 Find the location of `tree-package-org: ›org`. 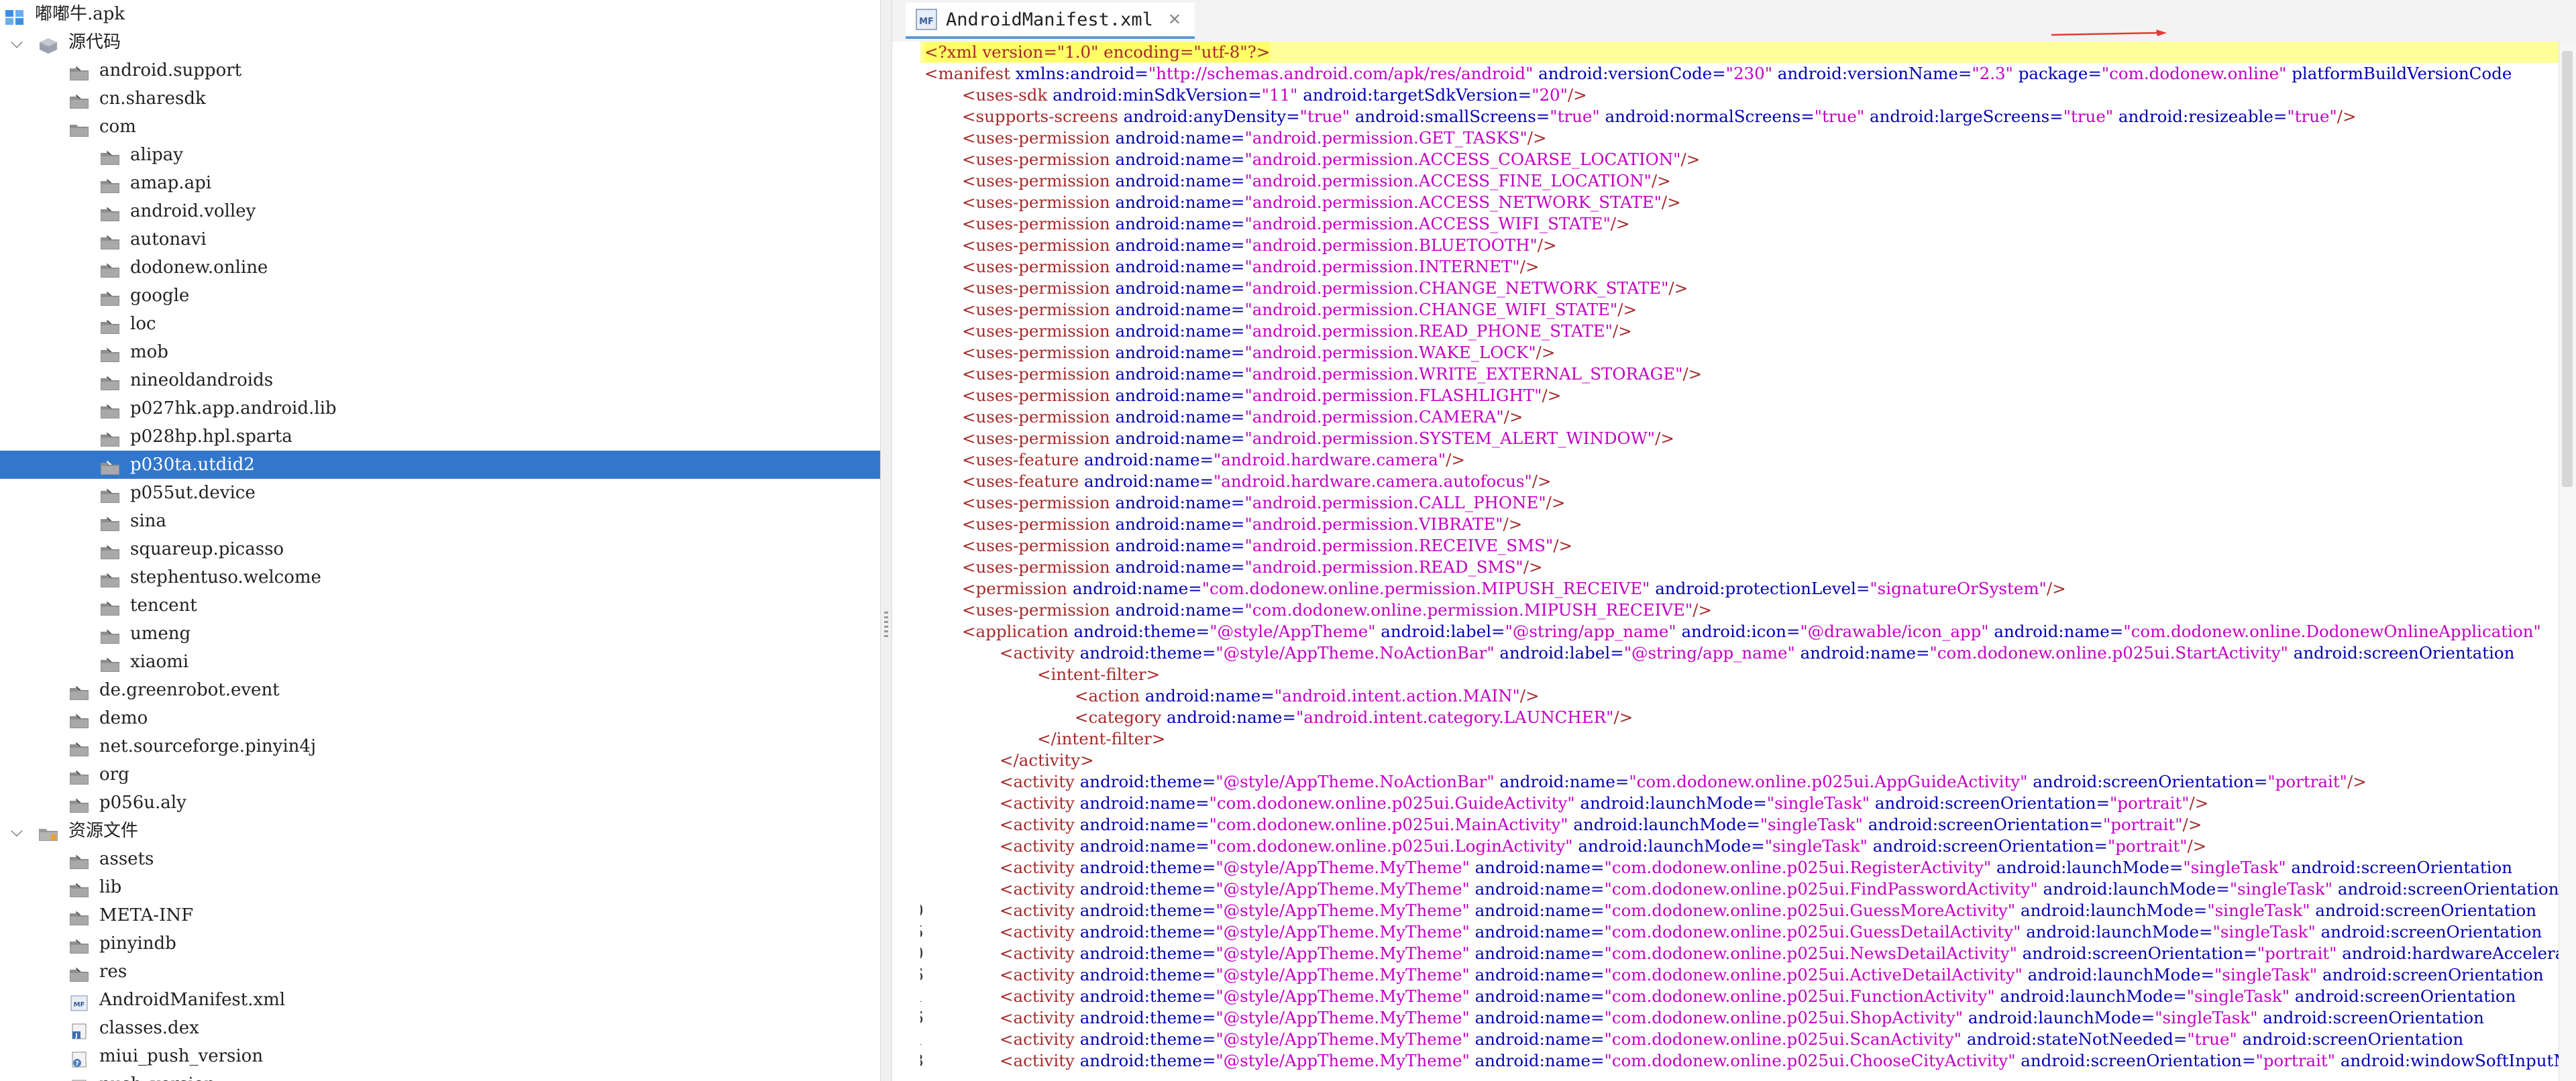

tree-package-org: ›org is located at coordinates (440, 774).